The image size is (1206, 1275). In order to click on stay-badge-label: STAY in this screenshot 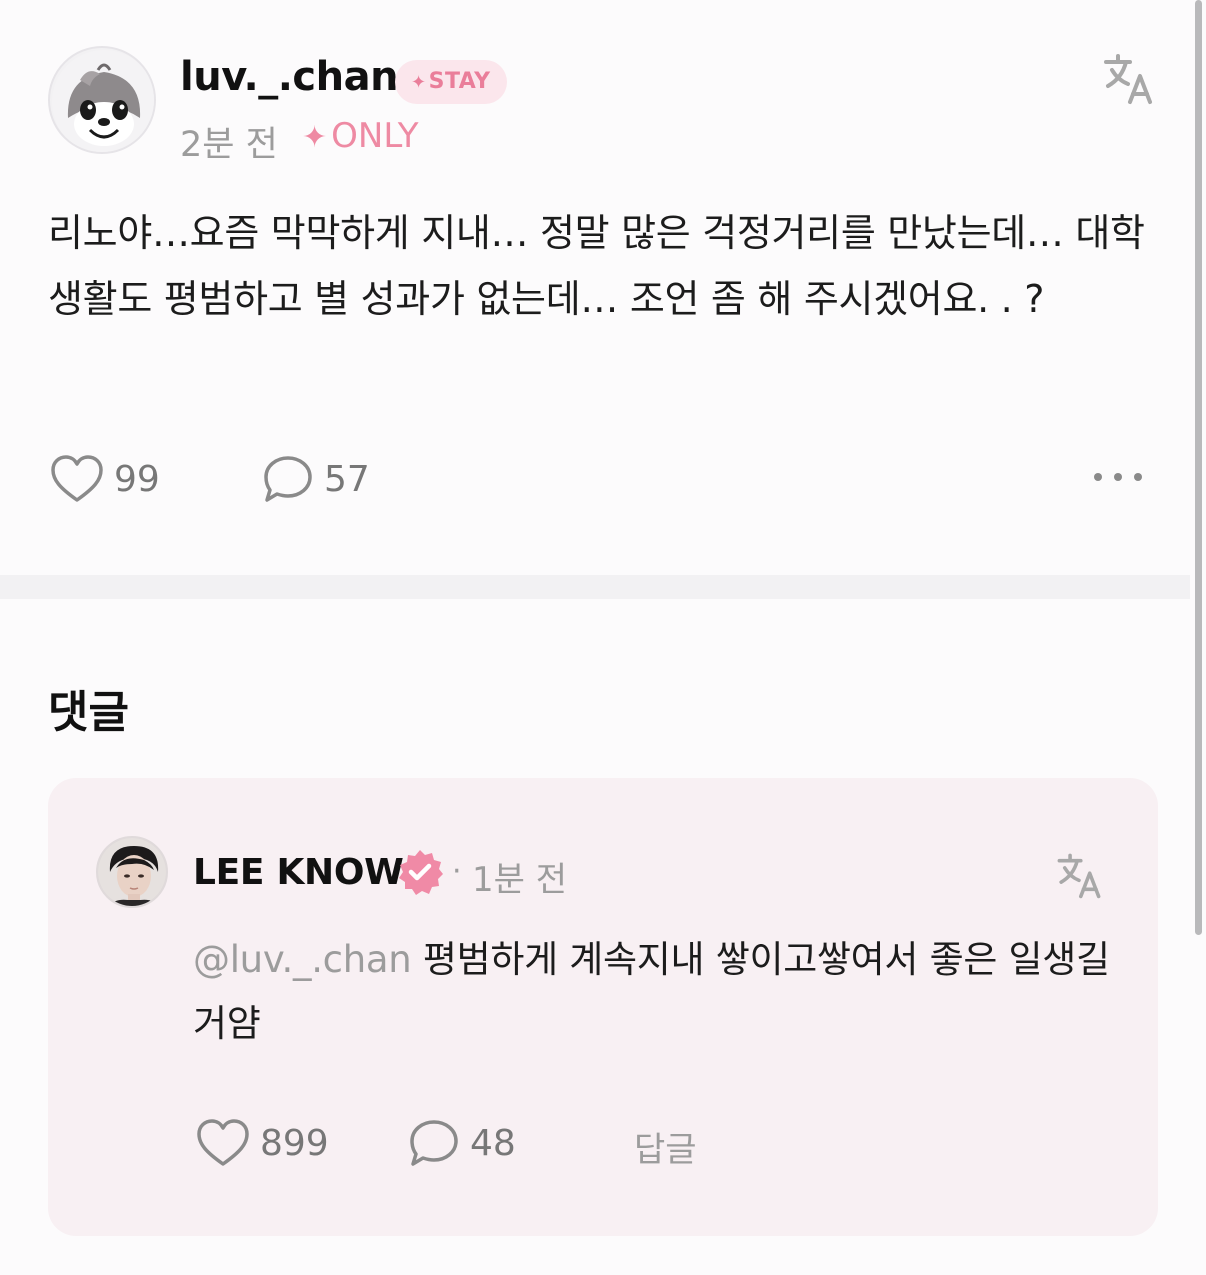, I will do `click(459, 81)`.